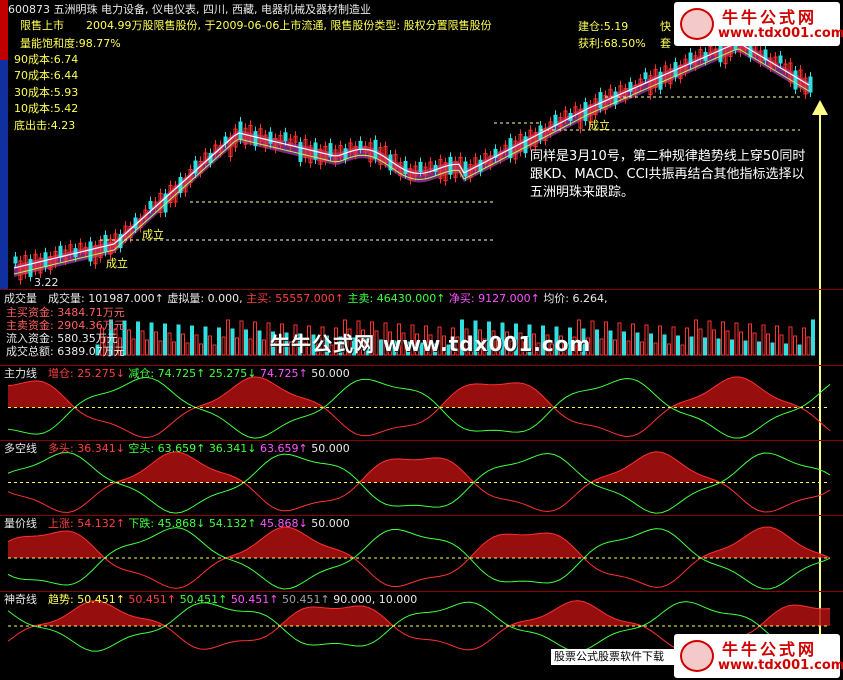  I want to click on formed-marker-1: 成立, so click(117, 263).